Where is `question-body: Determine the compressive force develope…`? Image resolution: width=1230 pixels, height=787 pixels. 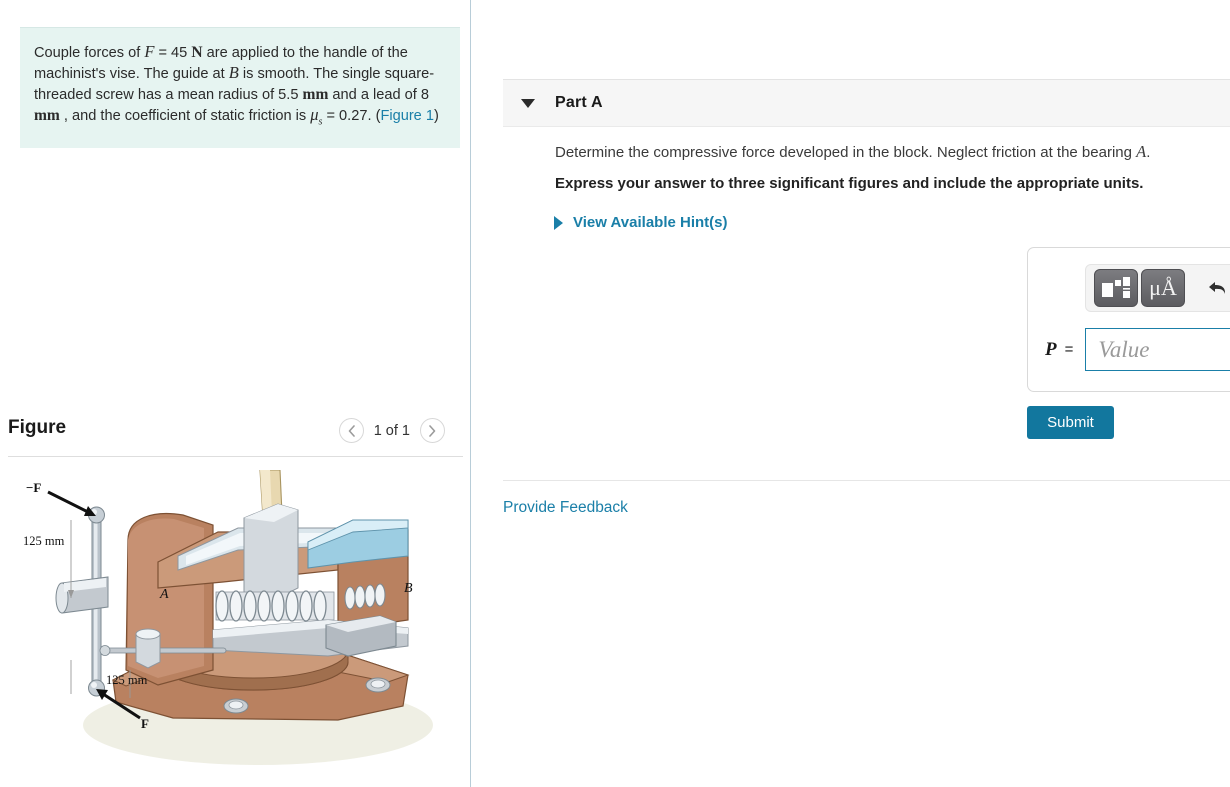
question-body: Determine the compressive force develope… is located at coordinates (846, 152).